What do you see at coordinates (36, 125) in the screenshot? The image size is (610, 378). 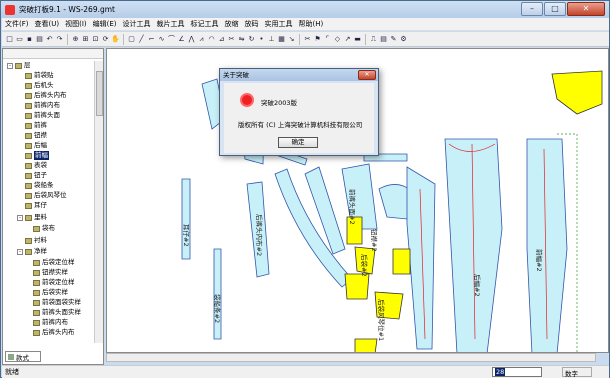 I see `tree-item: 前裤` at bounding box center [36, 125].